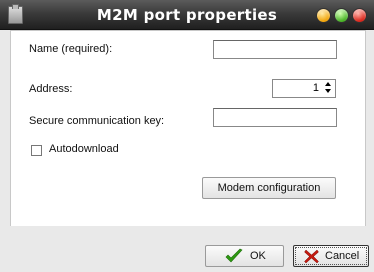  What do you see at coordinates (328, 84) in the screenshot?
I see `spin-up-icon` at bounding box center [328, 84].